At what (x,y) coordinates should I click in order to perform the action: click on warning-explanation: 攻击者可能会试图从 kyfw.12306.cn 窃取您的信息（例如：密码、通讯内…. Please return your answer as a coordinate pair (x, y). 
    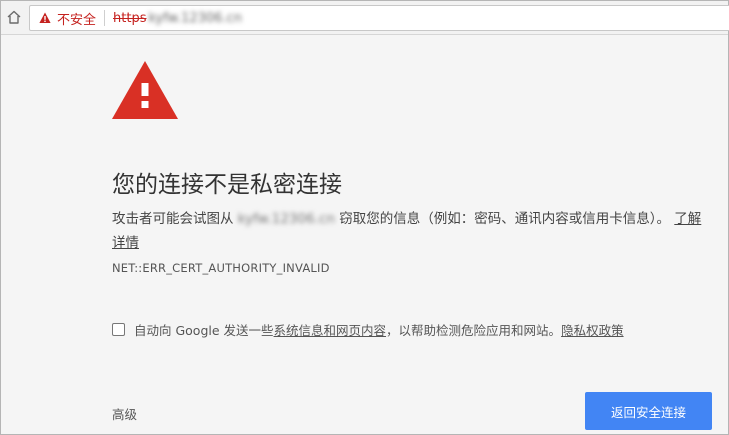
    Looking at the image, I should click on (408, 231).